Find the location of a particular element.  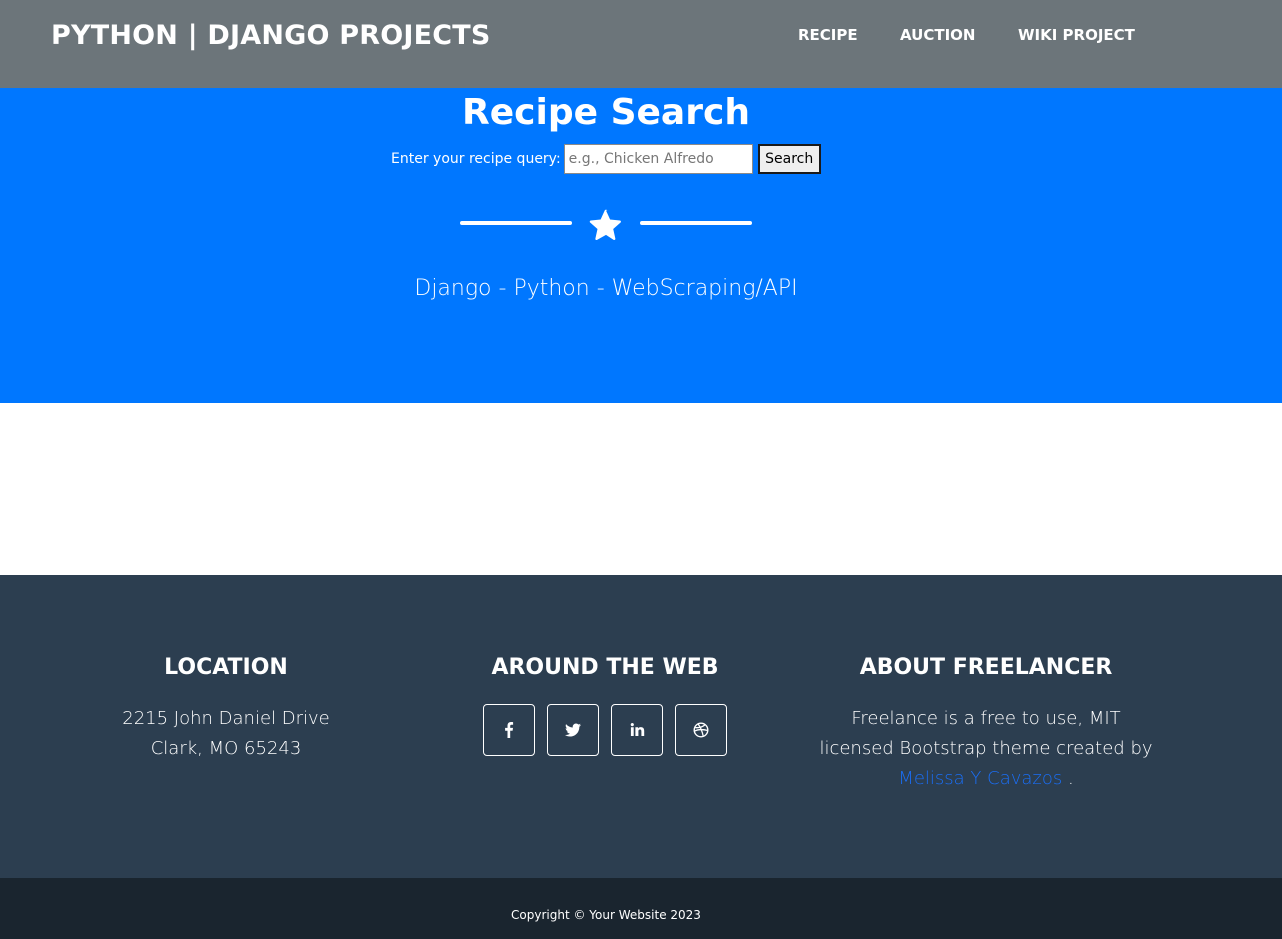

linkedin-icon is located at coordinates (637, 729).